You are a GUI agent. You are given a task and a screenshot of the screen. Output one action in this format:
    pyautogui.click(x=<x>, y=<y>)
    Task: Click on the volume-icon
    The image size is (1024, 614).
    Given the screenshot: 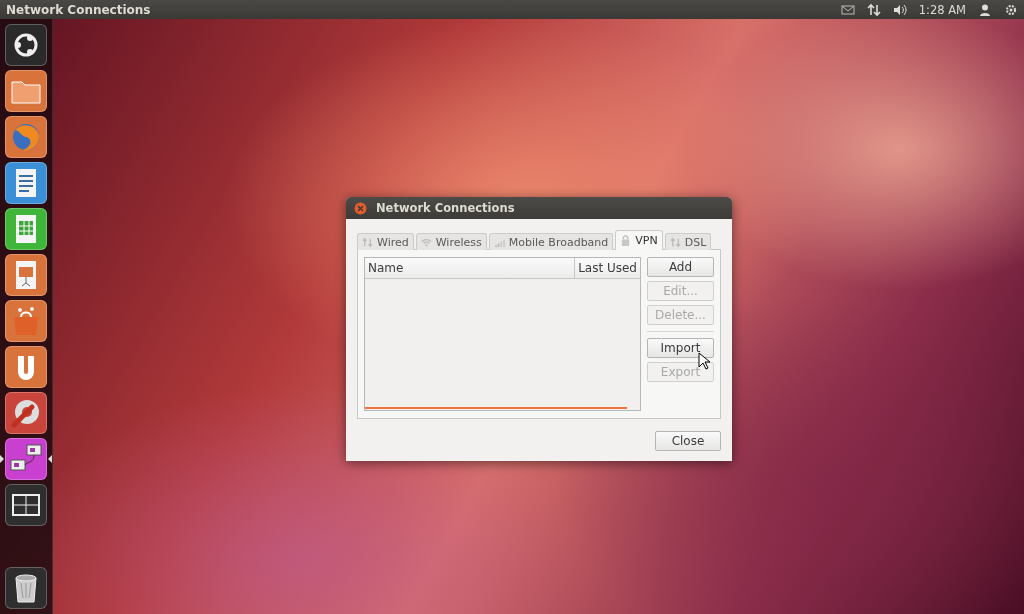 What is the action you would take?
    pyautogui.click(x=899, y=9)
    